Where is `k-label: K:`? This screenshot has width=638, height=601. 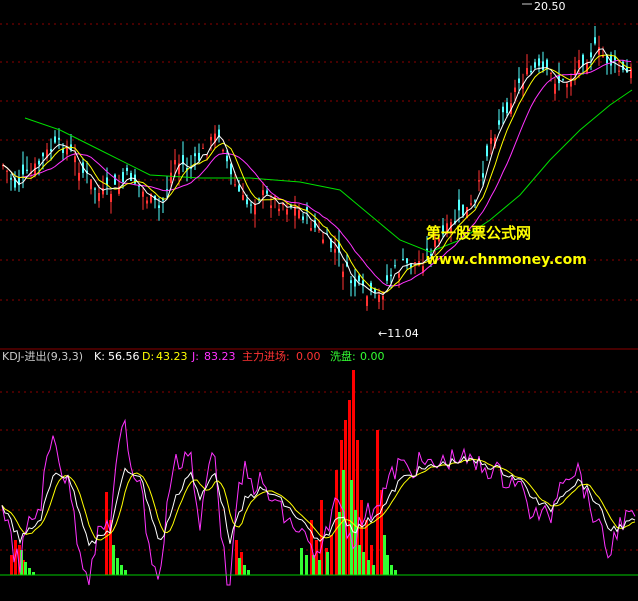 k-label: K: is located at coordinates (99, 356).